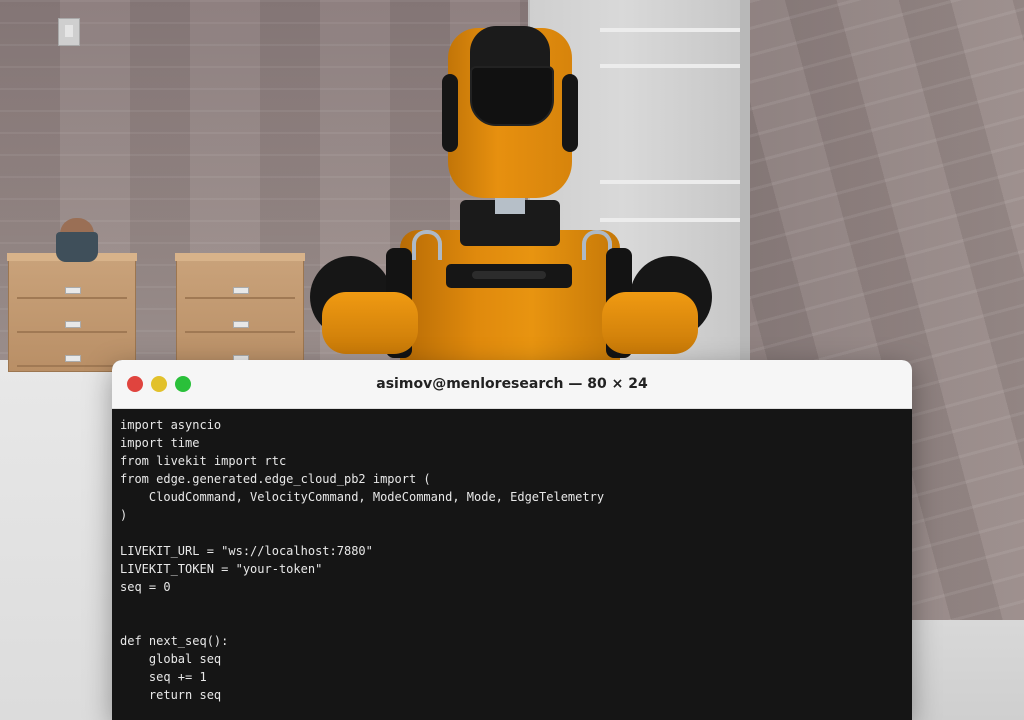 This screenshot has width=1024, height=720. Describe the element at coordinates (240, 312) in the screenshot. I see `dresser-right` at that location.